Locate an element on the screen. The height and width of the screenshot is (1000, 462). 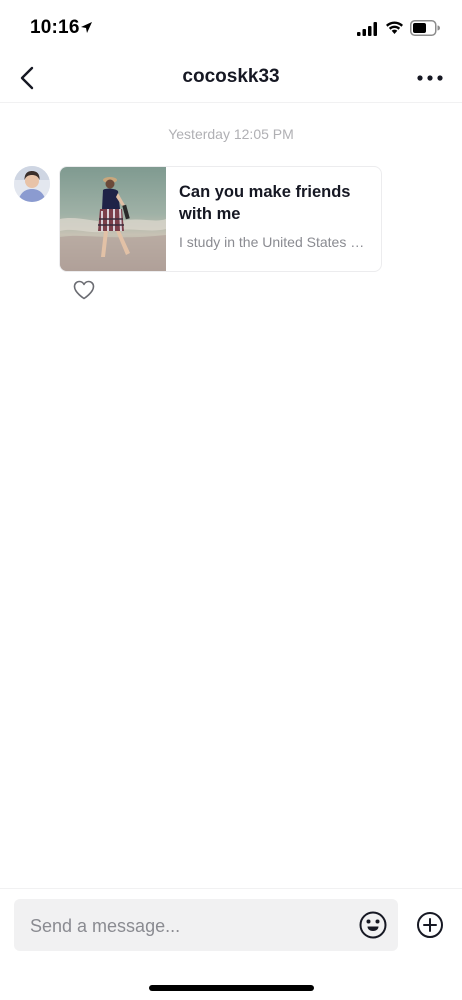
video-thumbnail is located at coordinates (113, 219).